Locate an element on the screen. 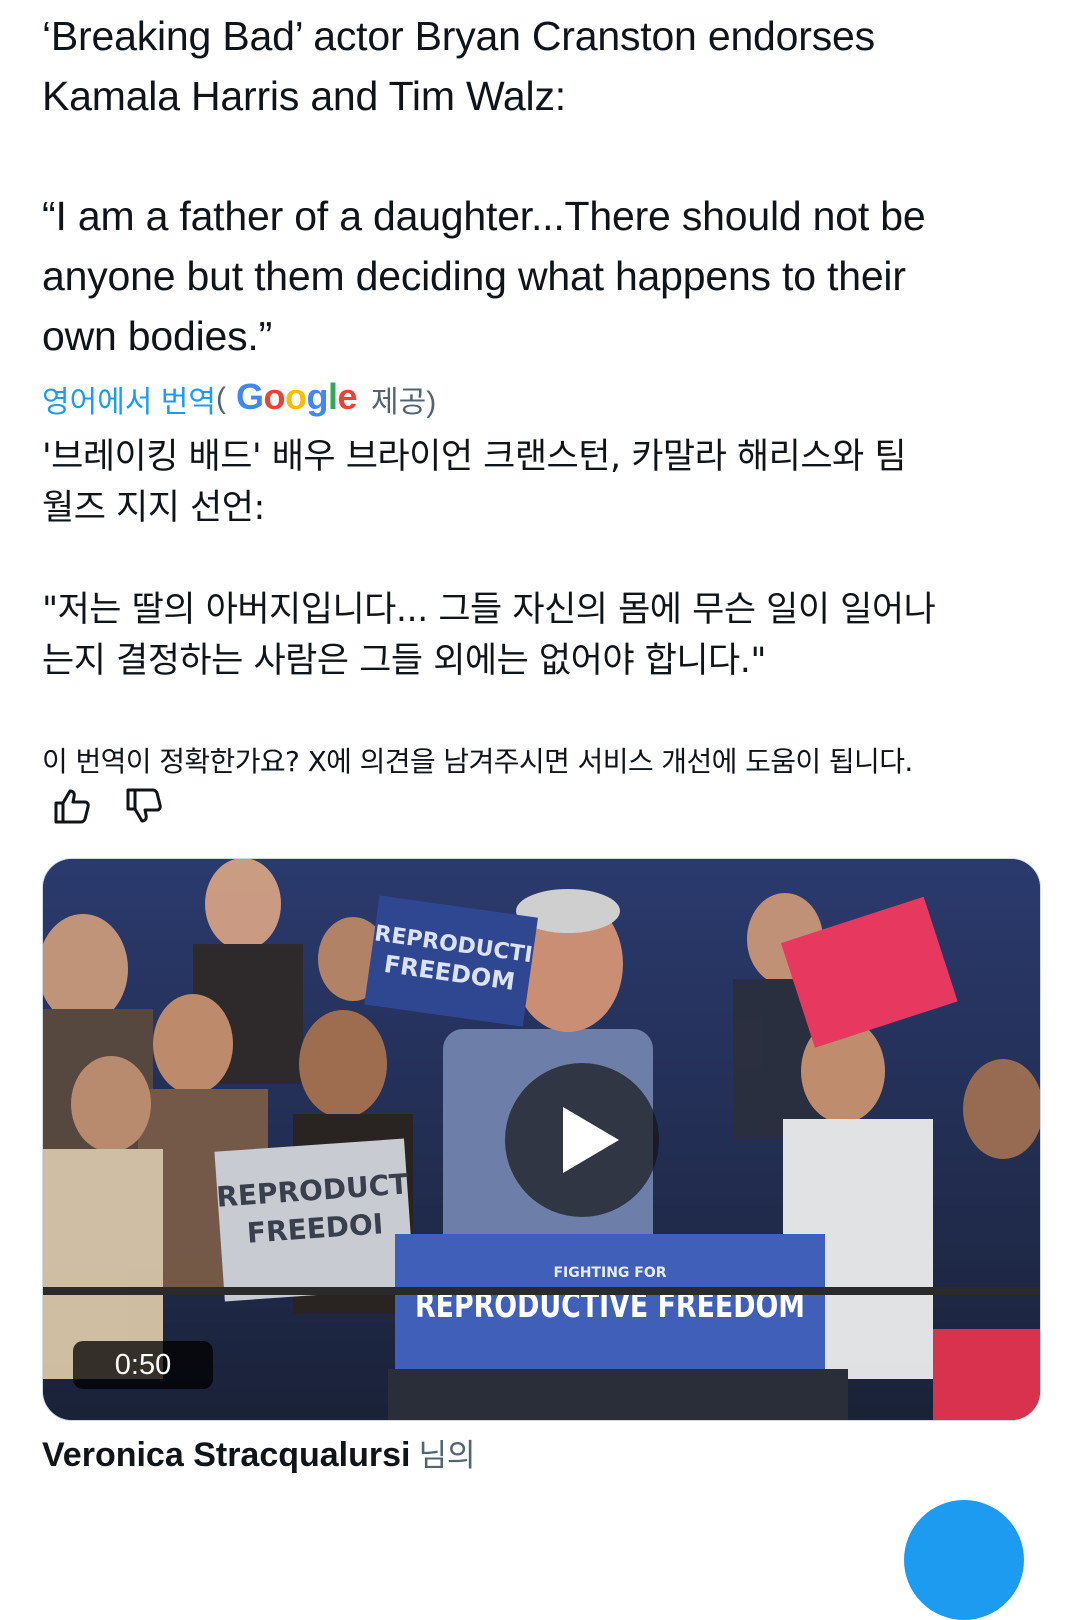  video-attribution: Veronica Stracqualursi 님의 is located at coordinates (259, 1455).